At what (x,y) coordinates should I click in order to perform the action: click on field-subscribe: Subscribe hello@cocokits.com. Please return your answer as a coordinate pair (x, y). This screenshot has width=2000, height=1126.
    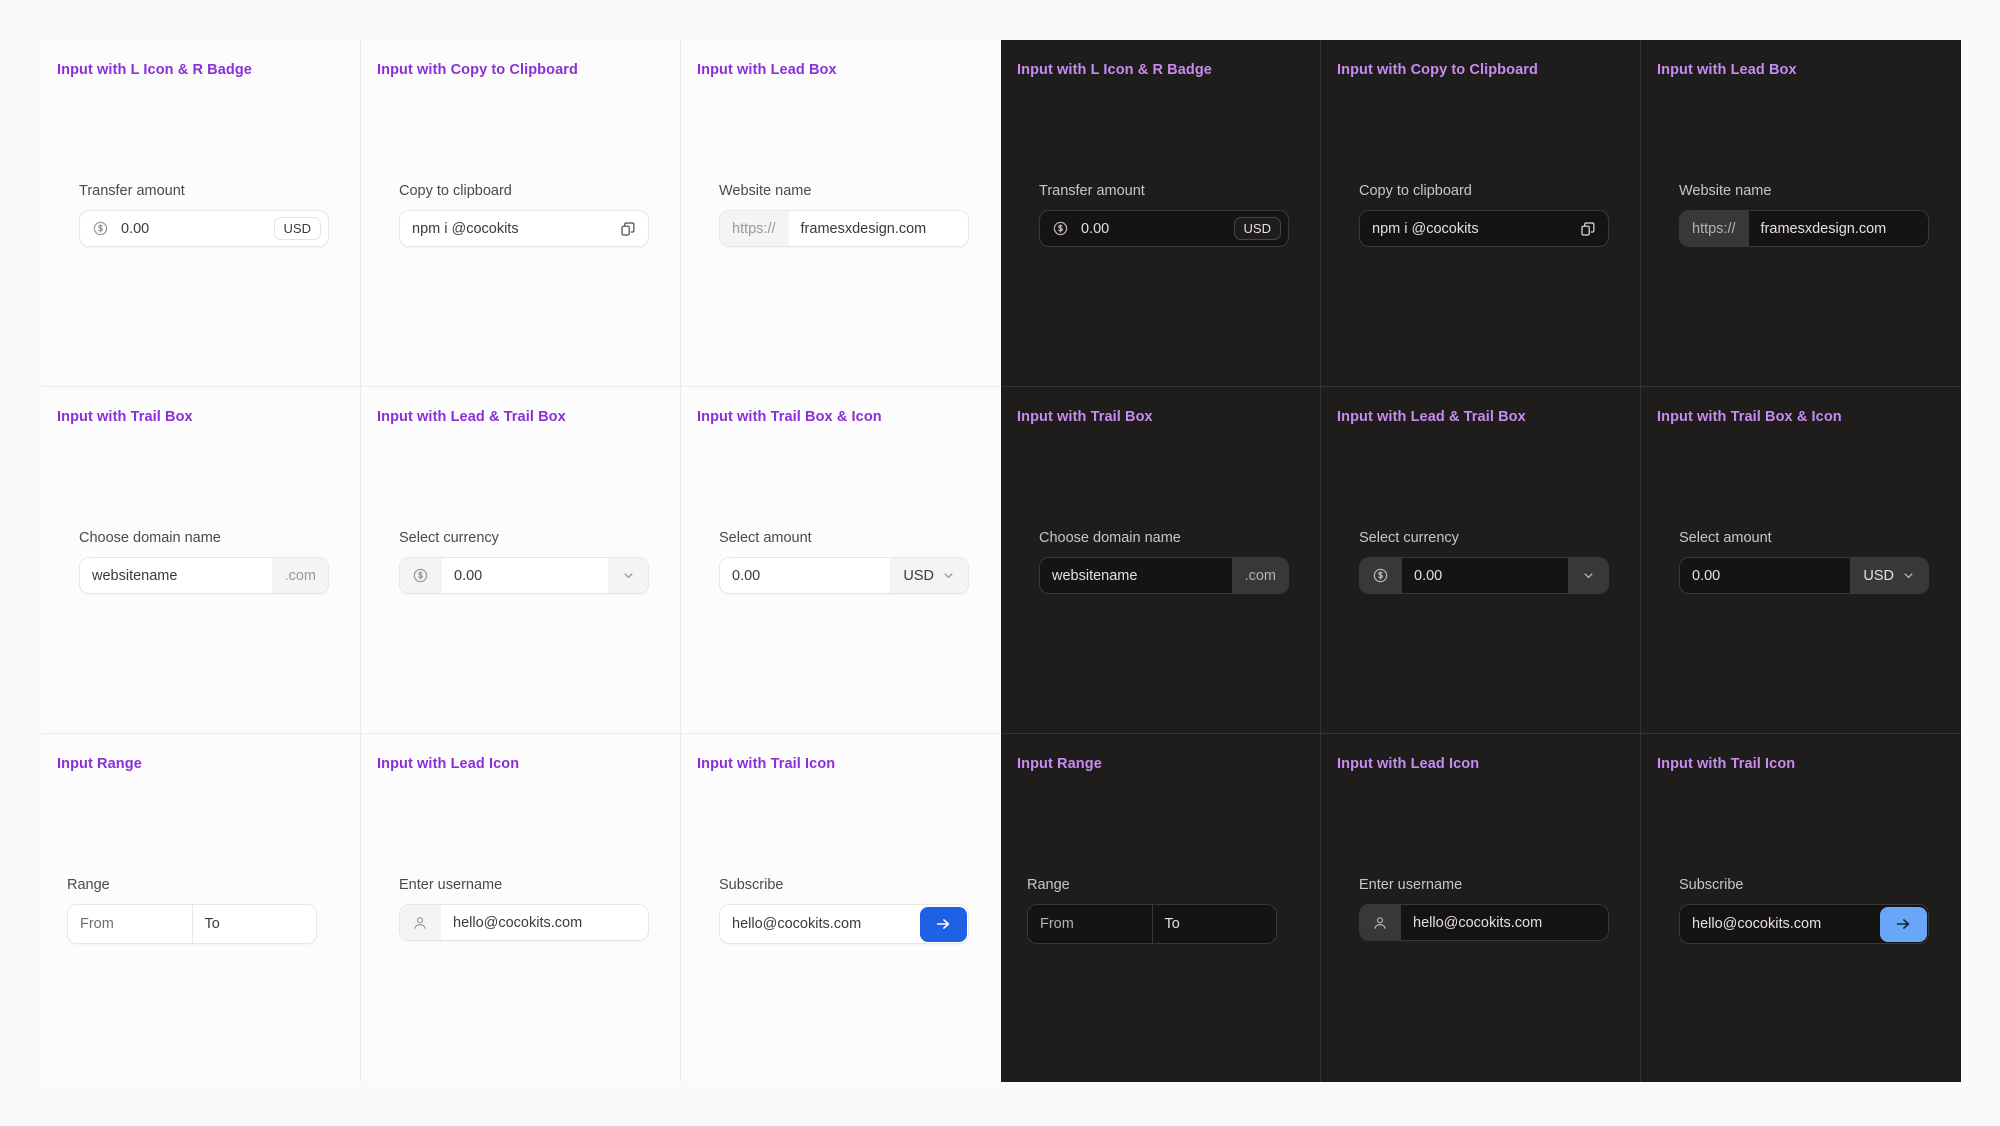
    Looking at the image, I should click on (1804, 910).